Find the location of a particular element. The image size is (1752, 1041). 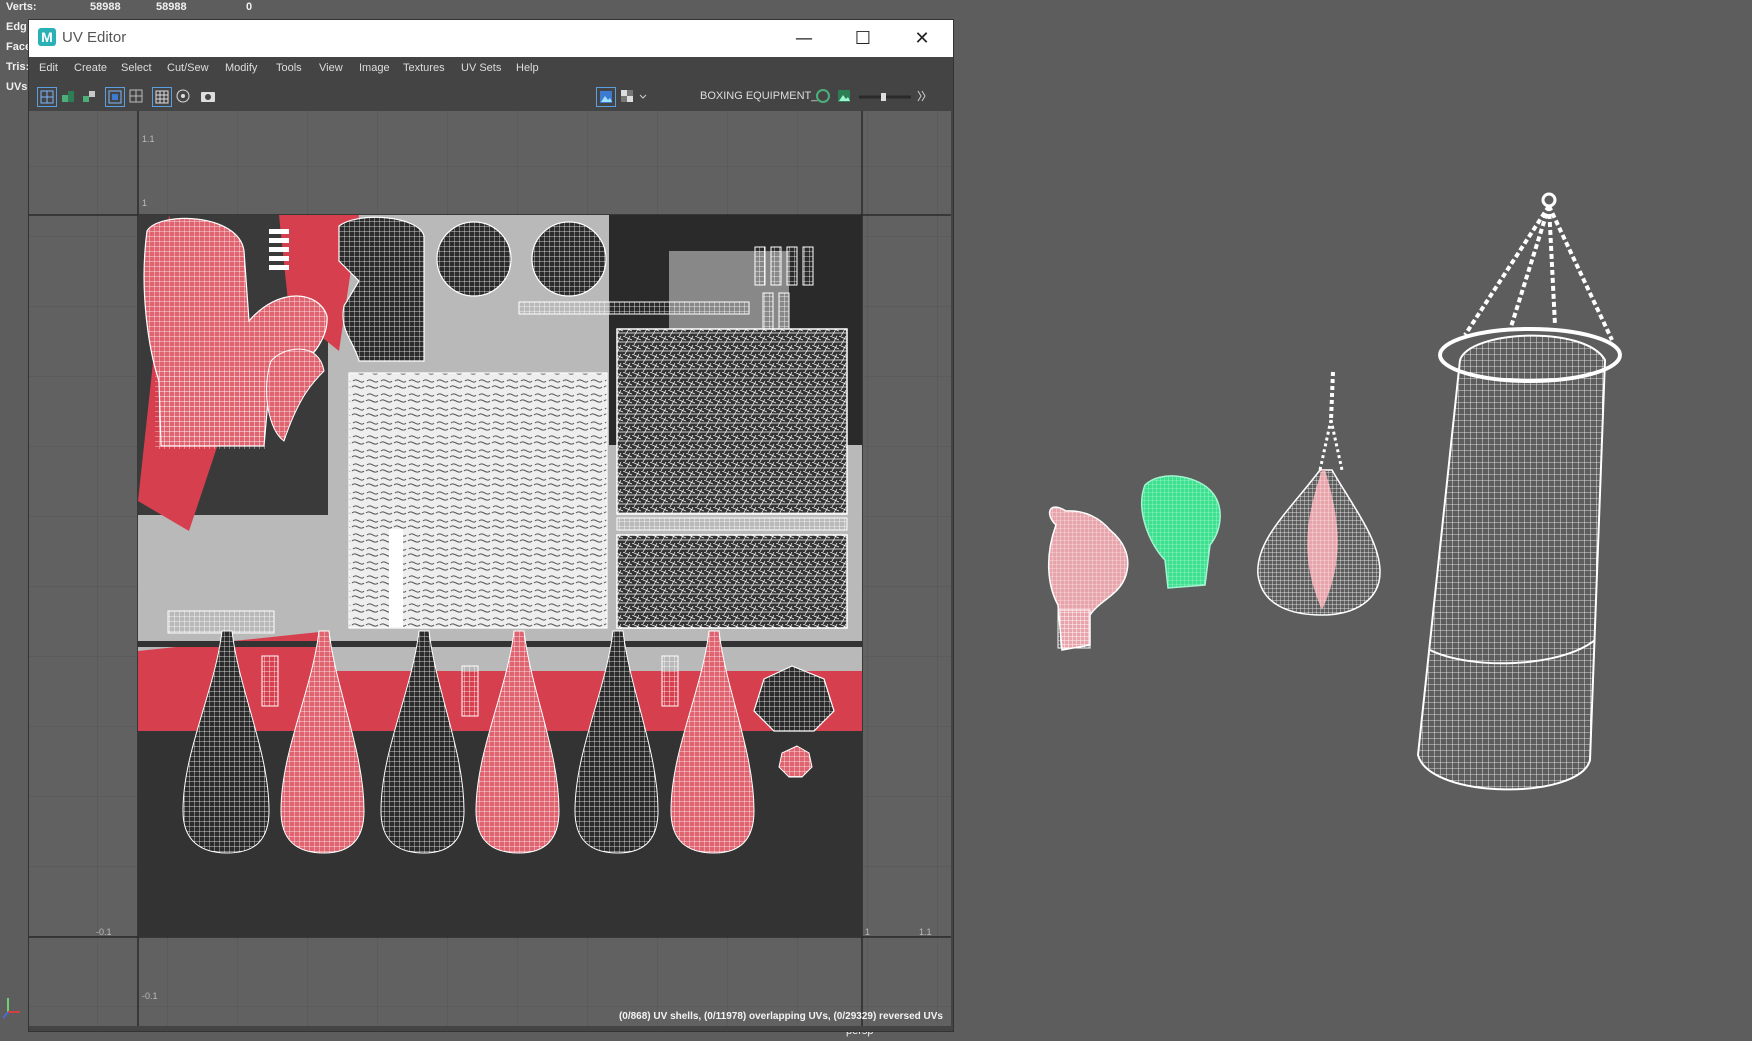

axis-label-left-neg: -0.1 is located at coordinates (104, 932).